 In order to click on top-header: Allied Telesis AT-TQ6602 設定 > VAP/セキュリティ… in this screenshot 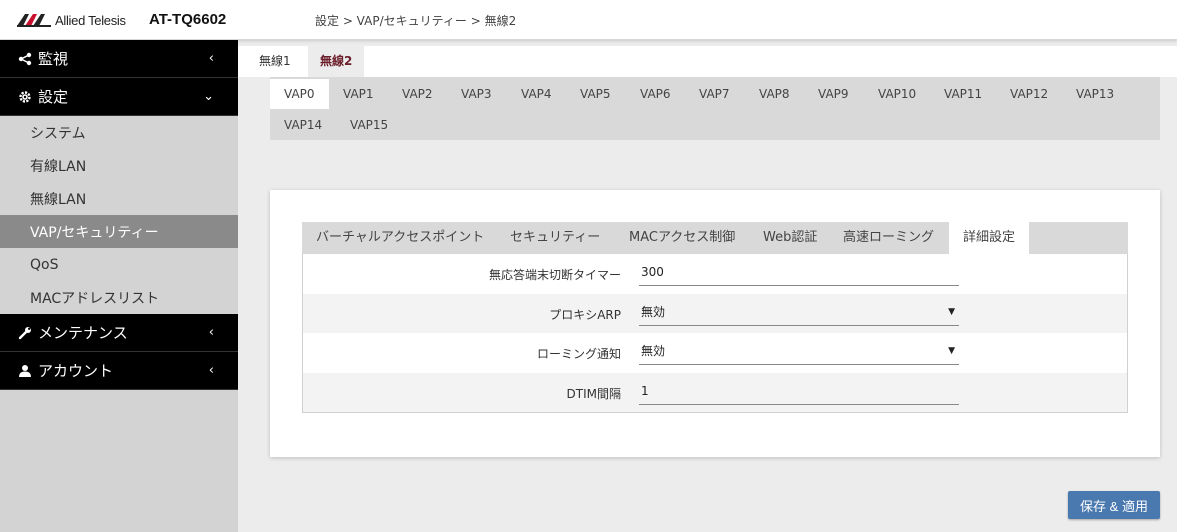, I will do `click(588, 20)`.